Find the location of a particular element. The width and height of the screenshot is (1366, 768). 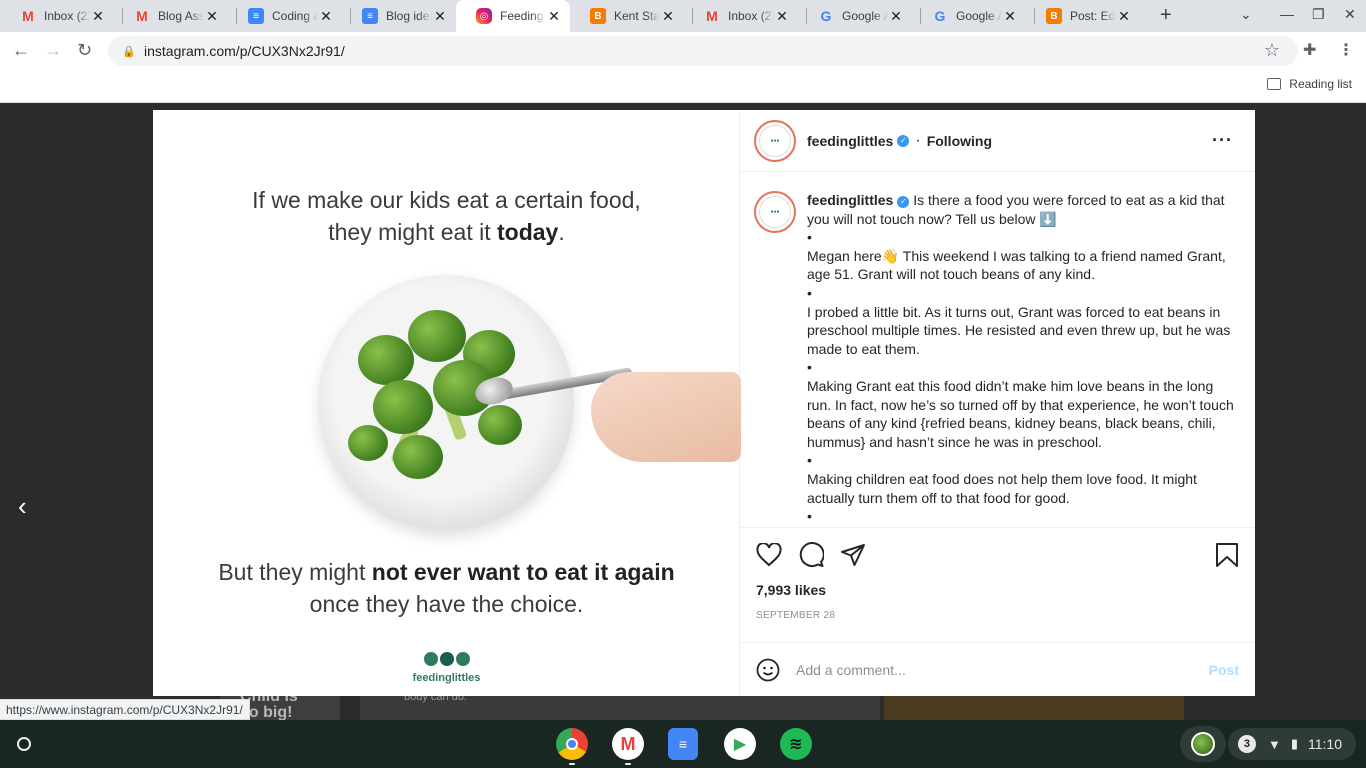

launcher-icon is located at coordinates (24, 744).